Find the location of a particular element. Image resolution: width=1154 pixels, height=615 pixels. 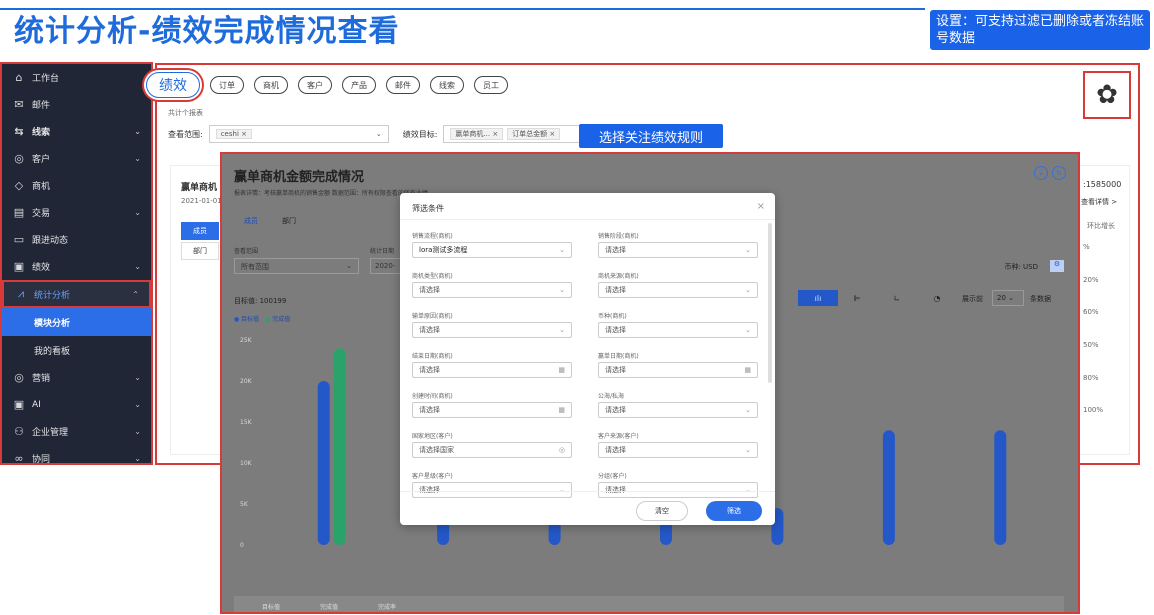

sidebar-item-label: 企业管理 is located at coordinates (50, 433).